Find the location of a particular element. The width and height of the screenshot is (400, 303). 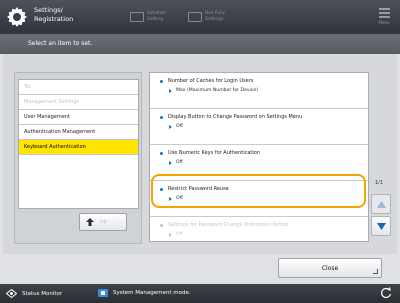

page-counter: 1/1 is located at coordinates (379, 183).